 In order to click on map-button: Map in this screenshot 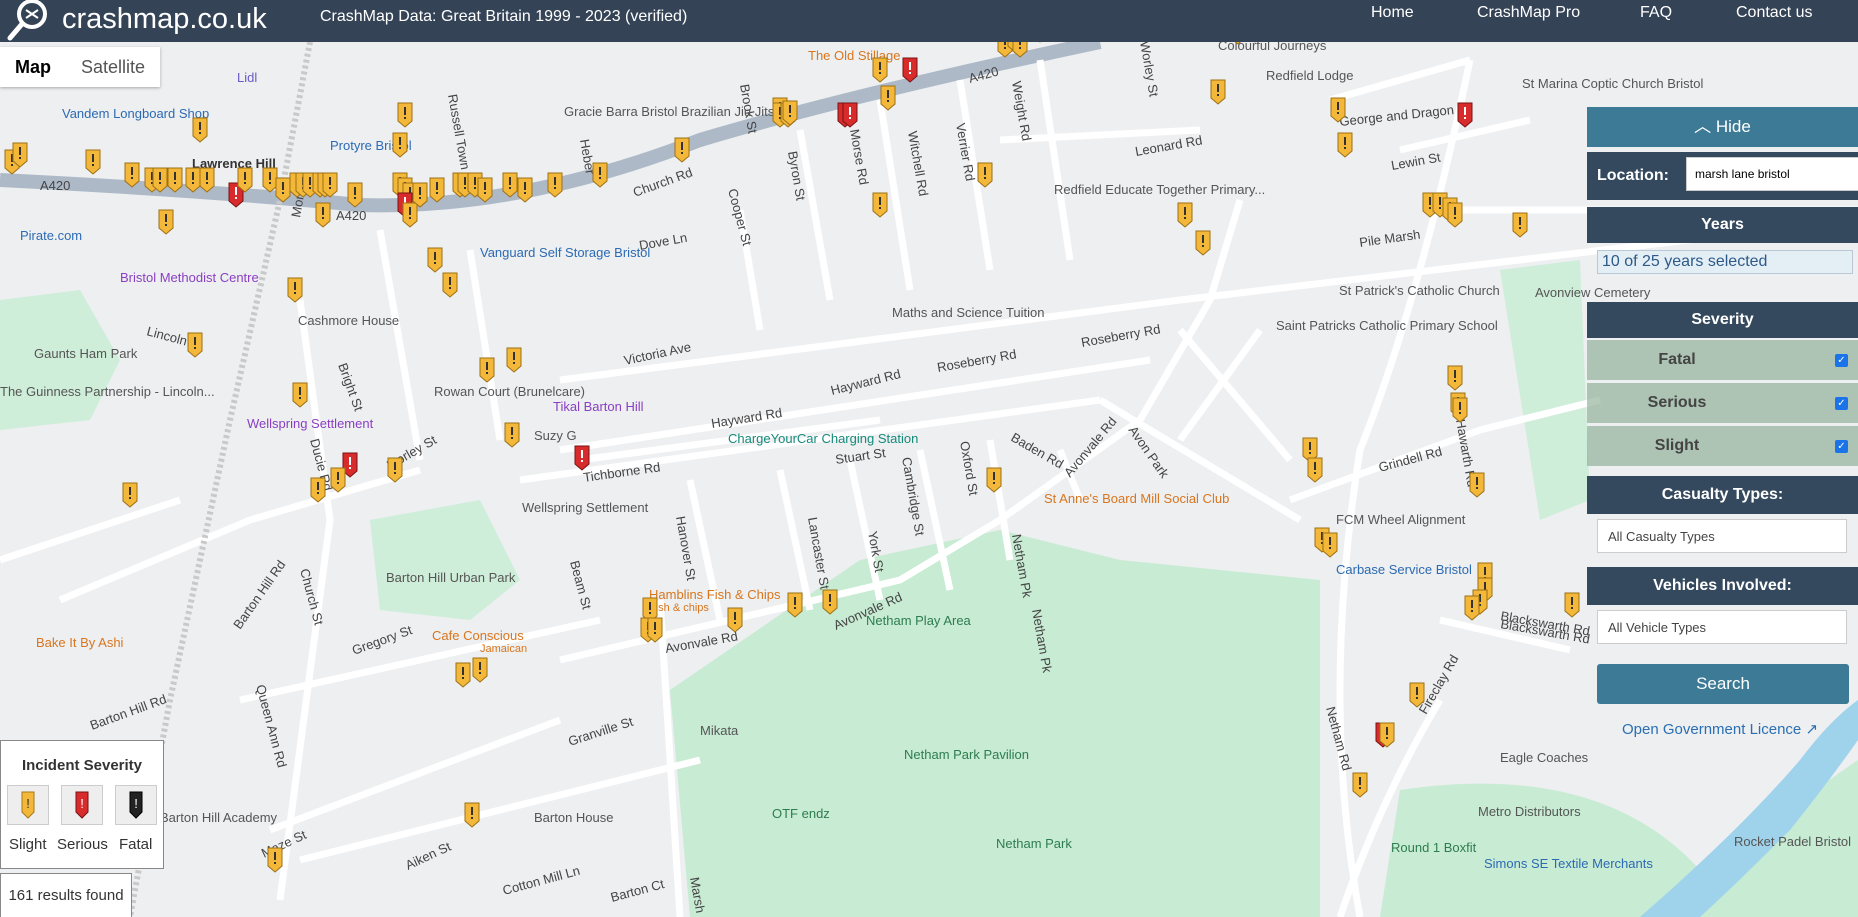, I will do `click(33, 67)`.